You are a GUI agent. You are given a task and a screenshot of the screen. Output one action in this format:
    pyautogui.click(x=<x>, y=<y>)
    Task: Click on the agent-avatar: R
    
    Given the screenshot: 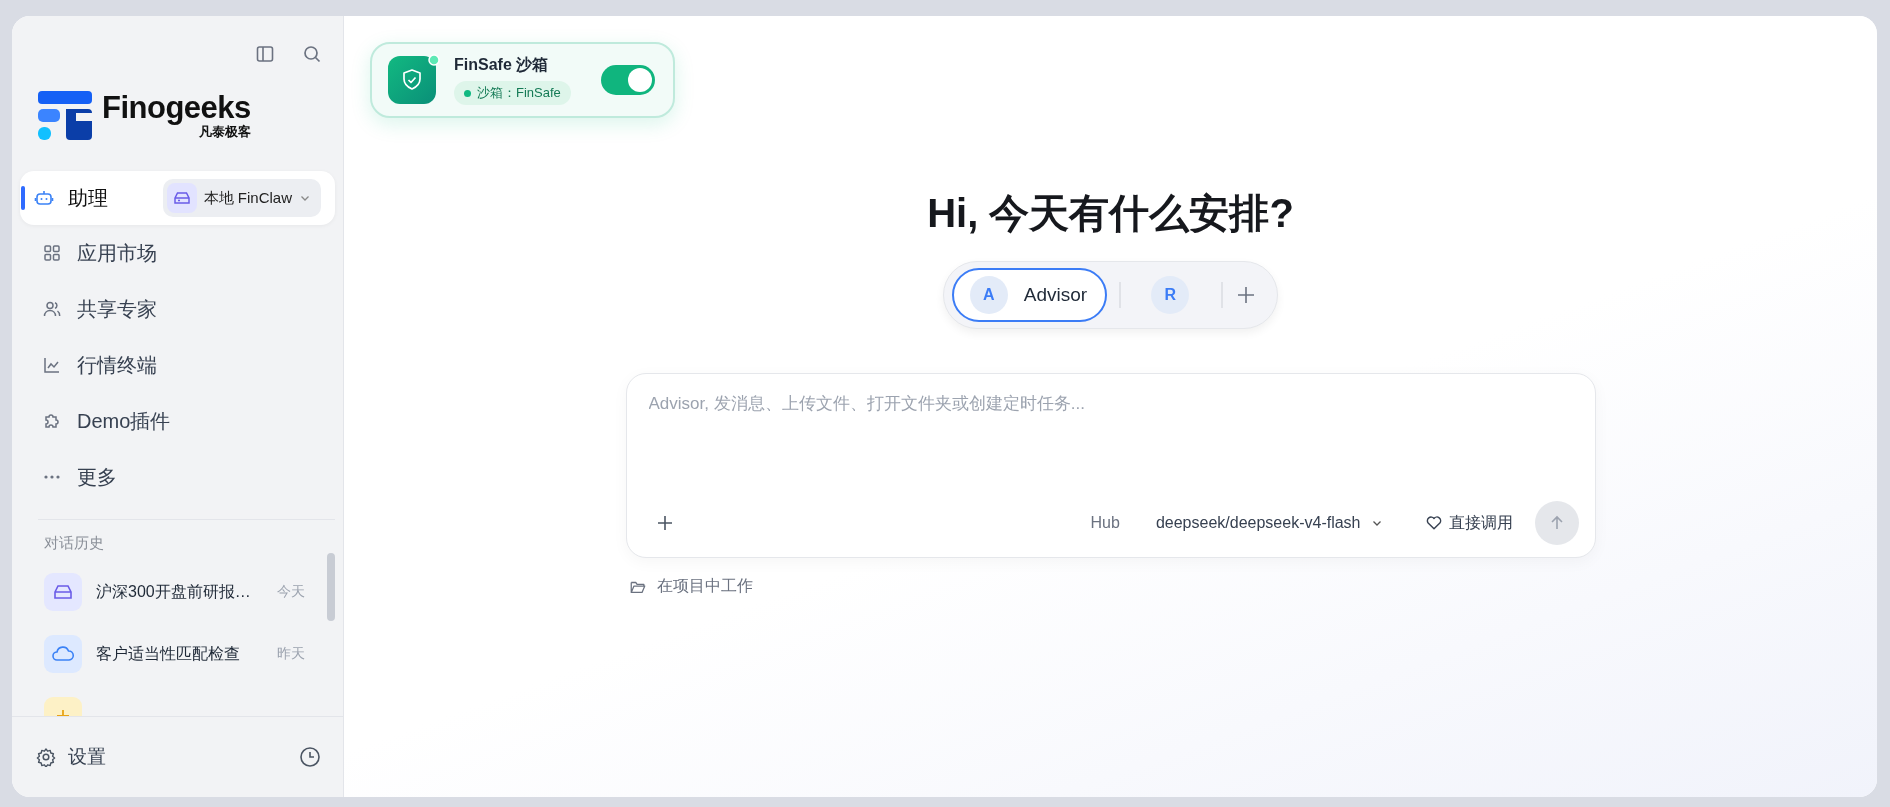 What is the action you would take?
    pyautogui.click(x=1170, y=295)
    